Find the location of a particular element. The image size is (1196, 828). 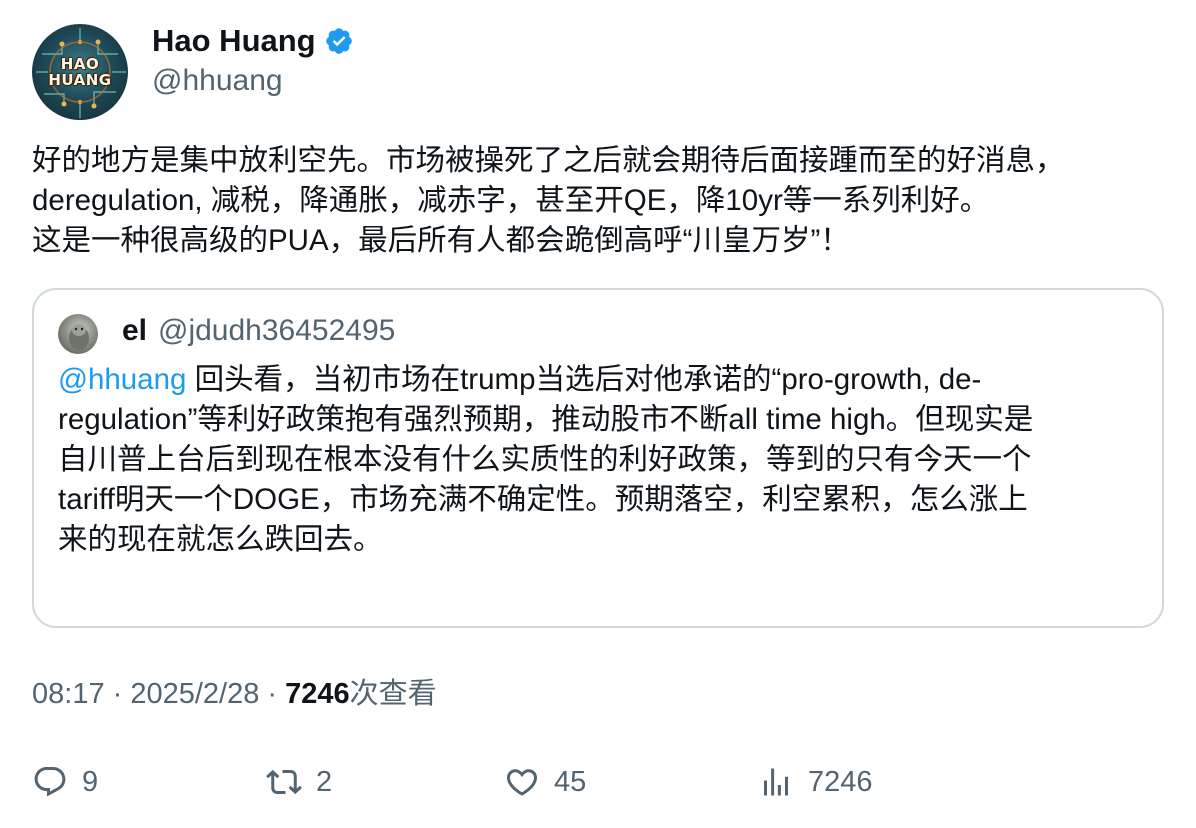

views-action-count: 7246 is located at coordinates (840, 781).